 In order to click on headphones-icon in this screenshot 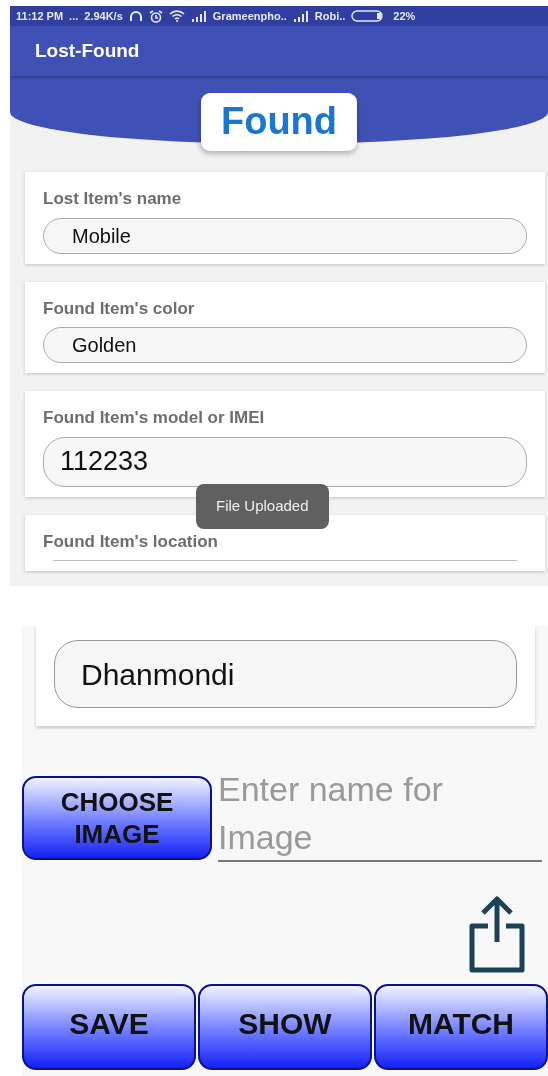, I will do `click(135, 16)`.